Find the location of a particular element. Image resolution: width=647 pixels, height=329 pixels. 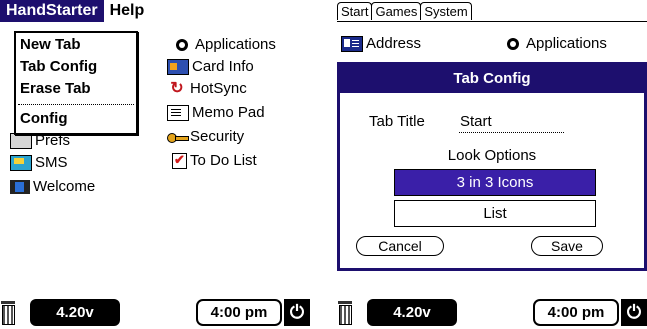

key-icon is located at coordinates (178, 137).